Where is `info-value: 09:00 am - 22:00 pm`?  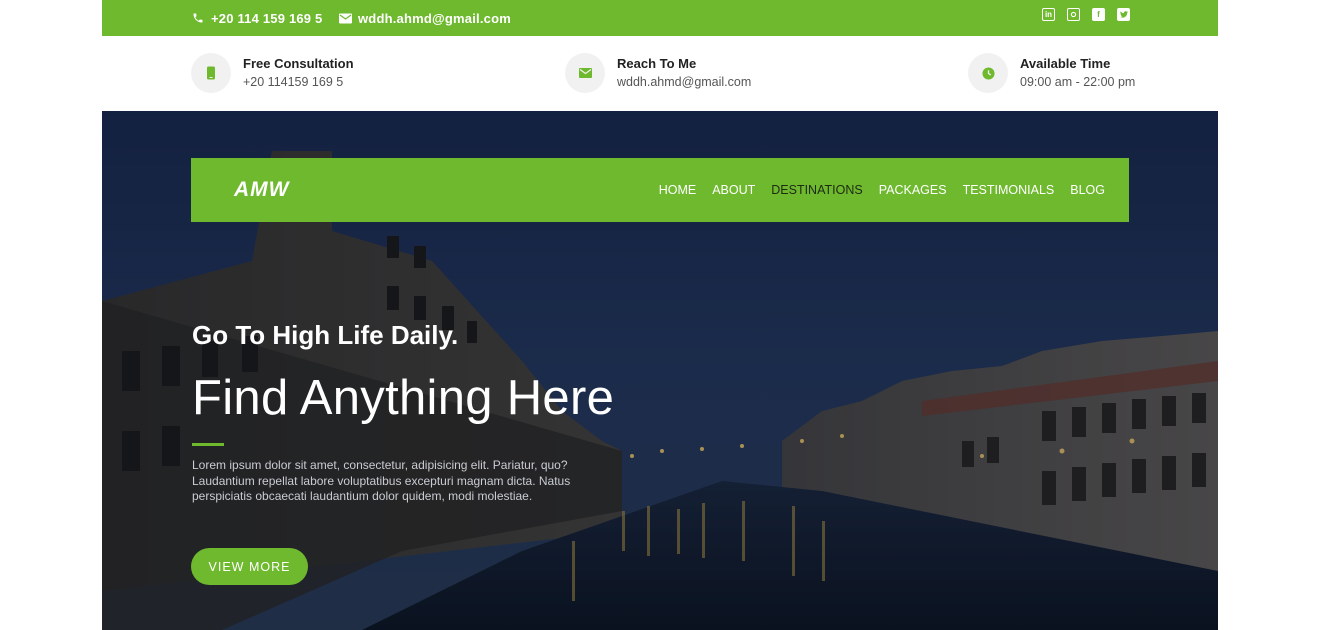
info-value: 09:00 am - 22:00 pm is located at coordinates (1078, 82).